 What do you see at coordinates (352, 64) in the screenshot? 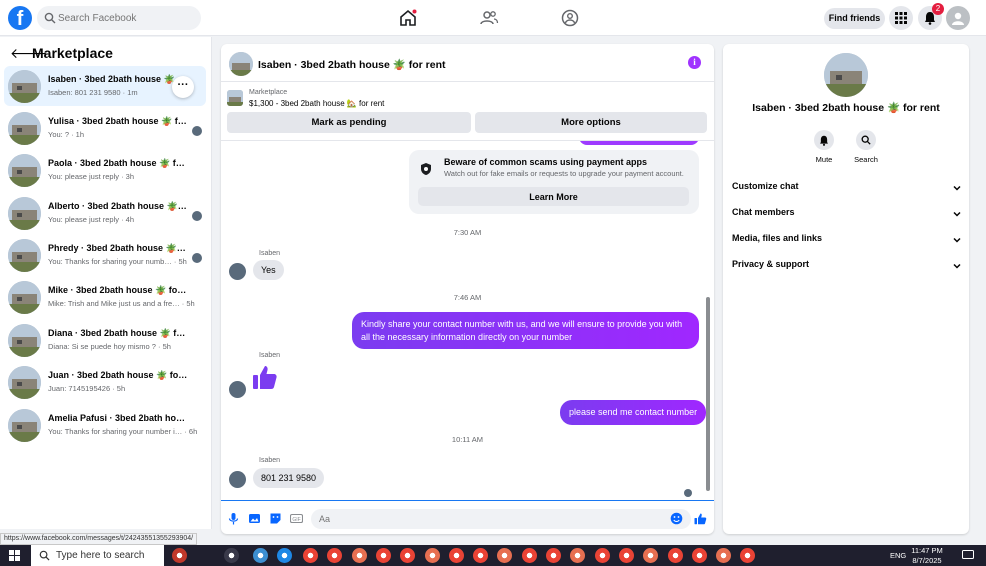
I see `conversation-title: Isaben · 3bed 2bath house 🪴 for rent` at bounding box center [352, 64].